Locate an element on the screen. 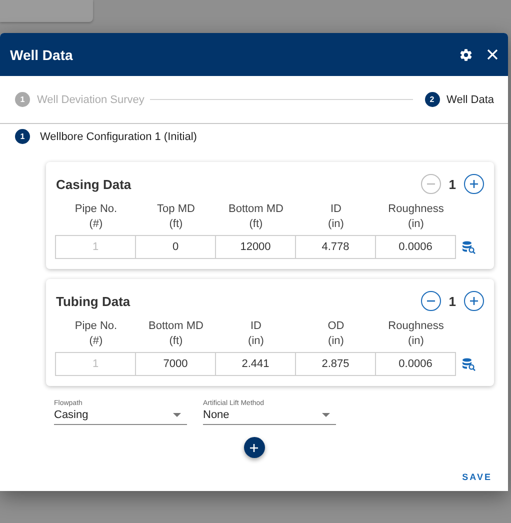  settings-button is located at coordinates (466, 55).